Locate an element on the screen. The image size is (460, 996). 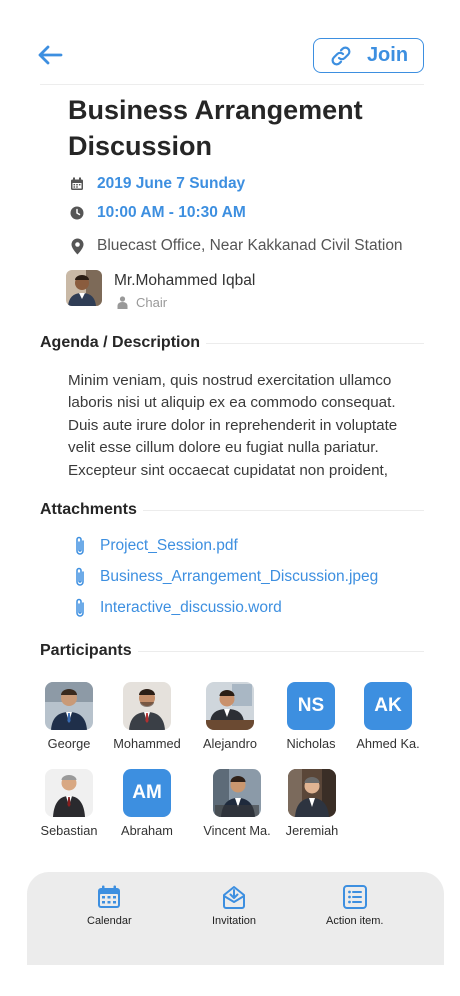
participant: Jeremiah is located at coordinates (312, 803).